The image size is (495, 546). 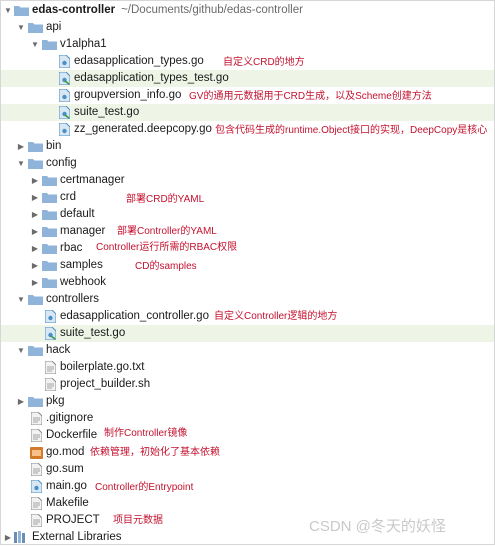 What do you see at coordinates (67, 503) in the screenshot?
I see `tree-label: Makefile` at bounding box center [67, 503].